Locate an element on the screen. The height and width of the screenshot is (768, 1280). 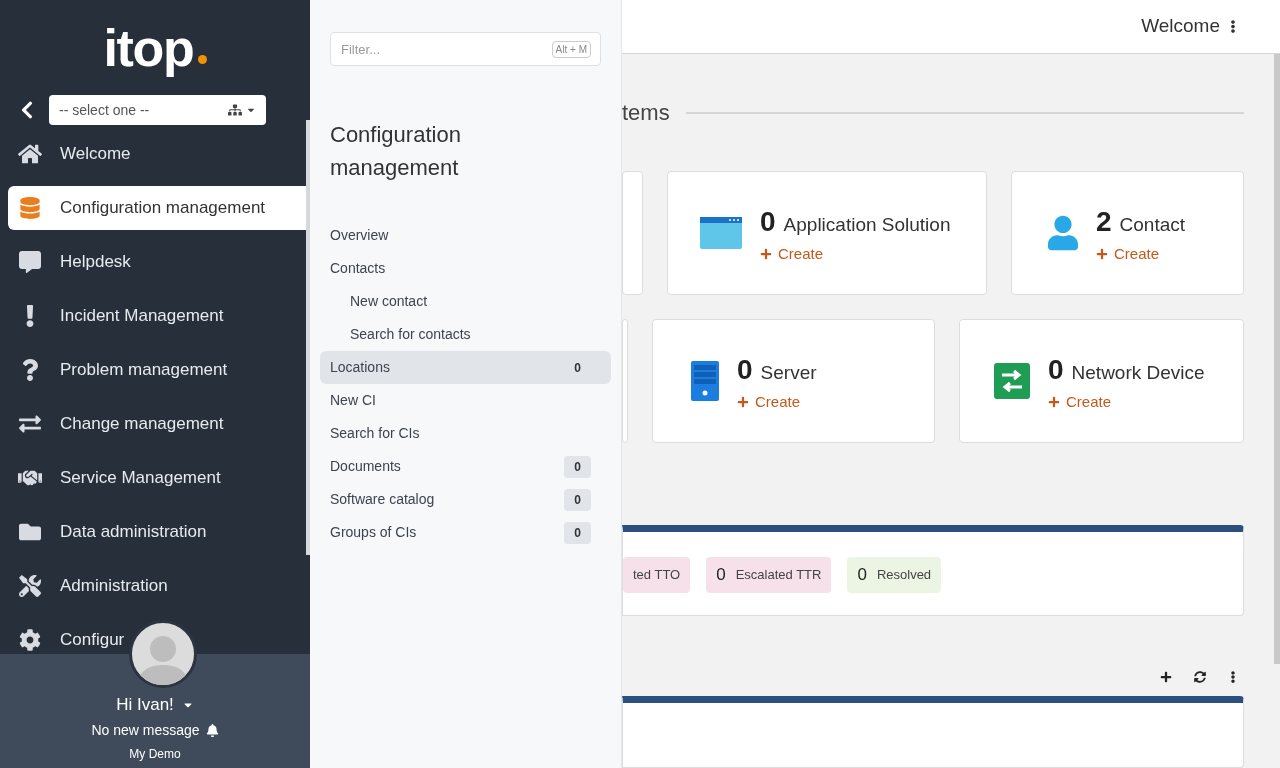
user-greeting: Hi Ivan! is located at coordinates (145, 705).